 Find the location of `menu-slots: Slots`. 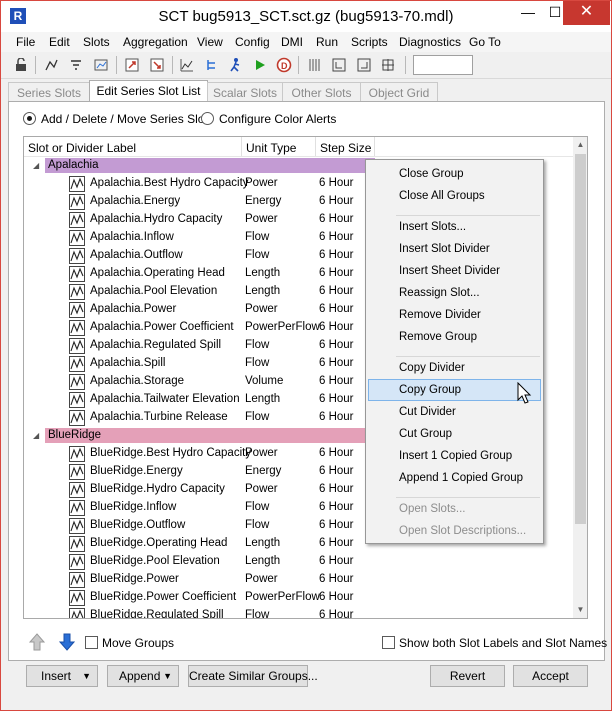

menu-slots: Slots is located at coordinates (96, 42).